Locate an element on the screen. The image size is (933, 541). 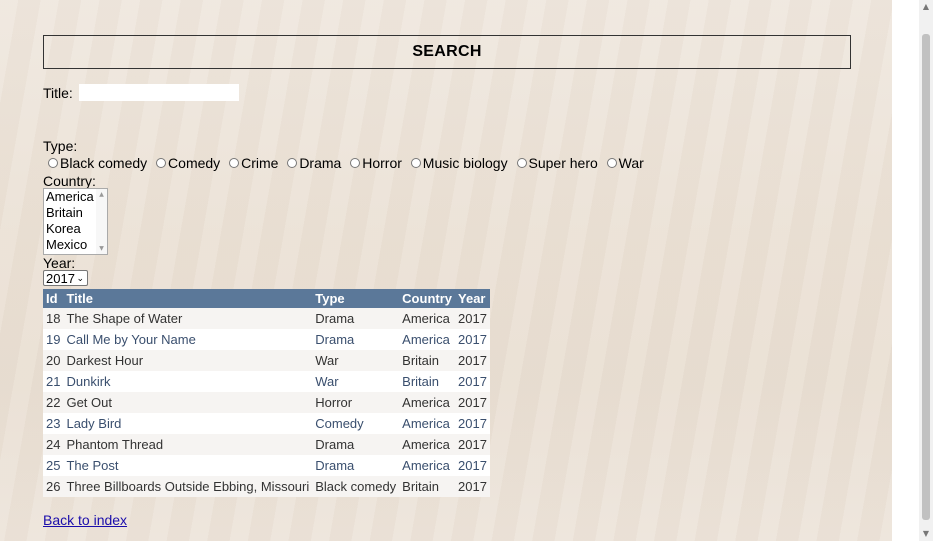
type-option-super-hero: Super hero is located at coordinates (557, 163).